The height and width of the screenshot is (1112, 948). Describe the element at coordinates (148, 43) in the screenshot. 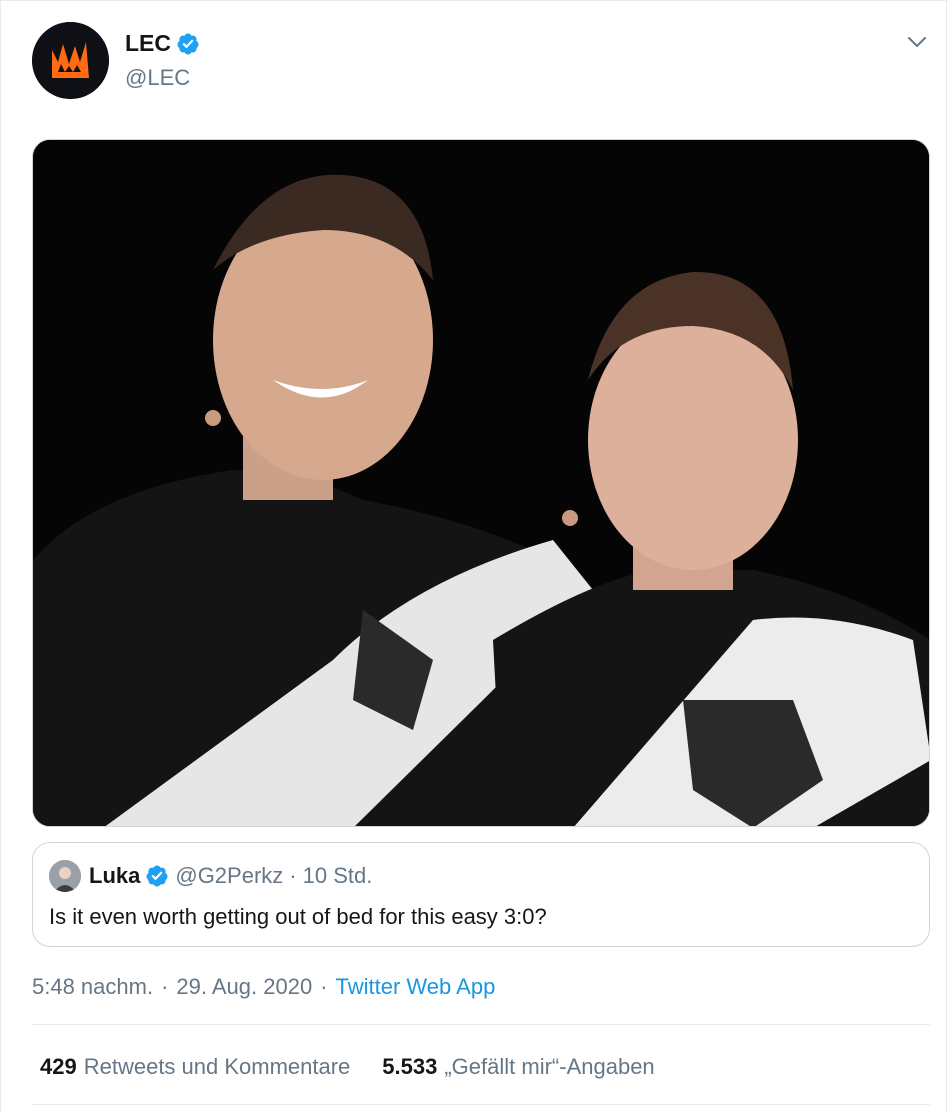

I see `author-display-name: LEC` at that location.